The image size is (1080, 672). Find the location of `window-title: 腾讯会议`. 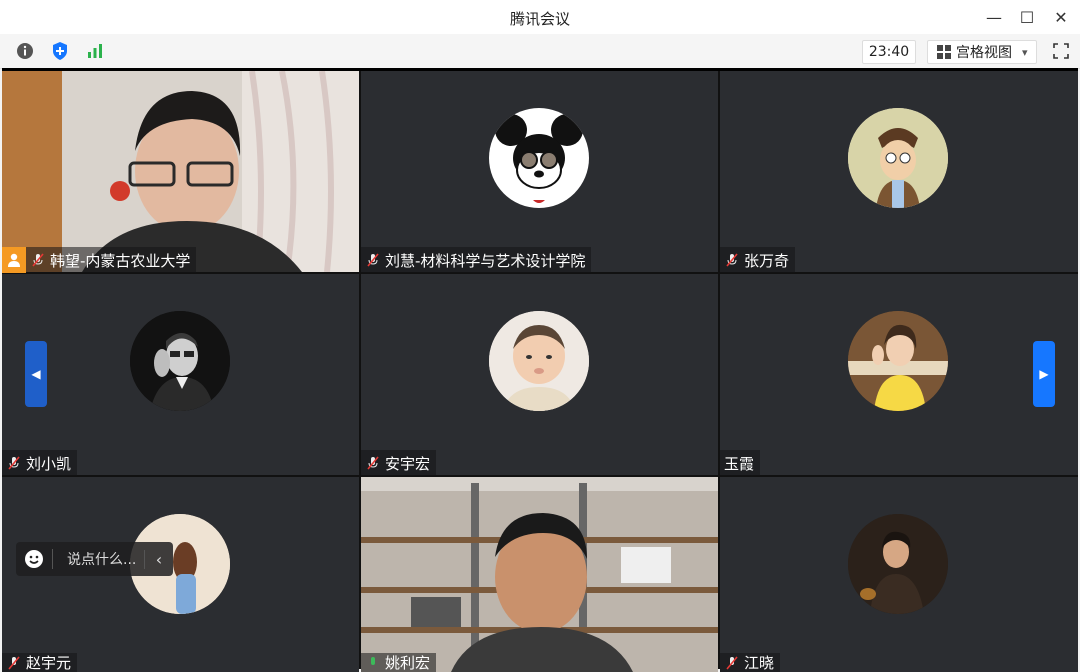

window-title: 腾讯会议 is located at coordinates (539, 19).